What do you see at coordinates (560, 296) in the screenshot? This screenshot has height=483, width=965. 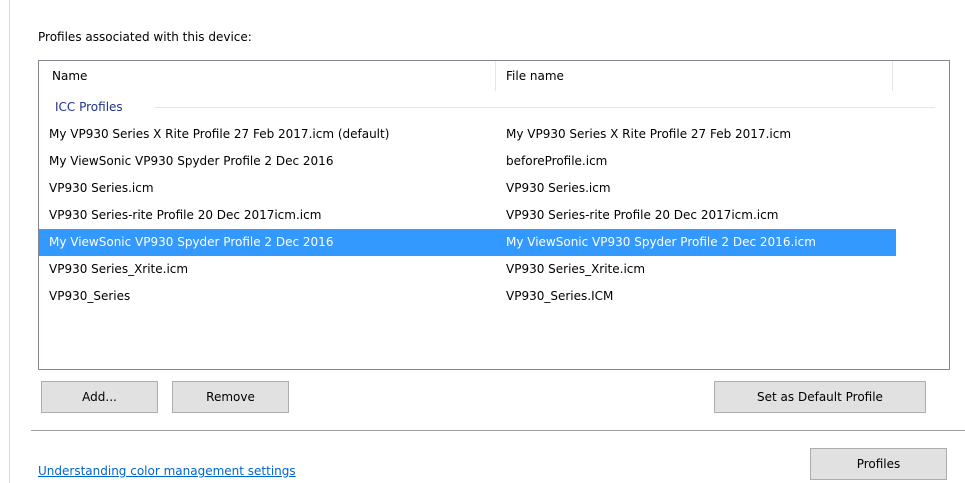 I see `profile-file-cell: VP930_Series.ICM` at bounding box center [560, 296].